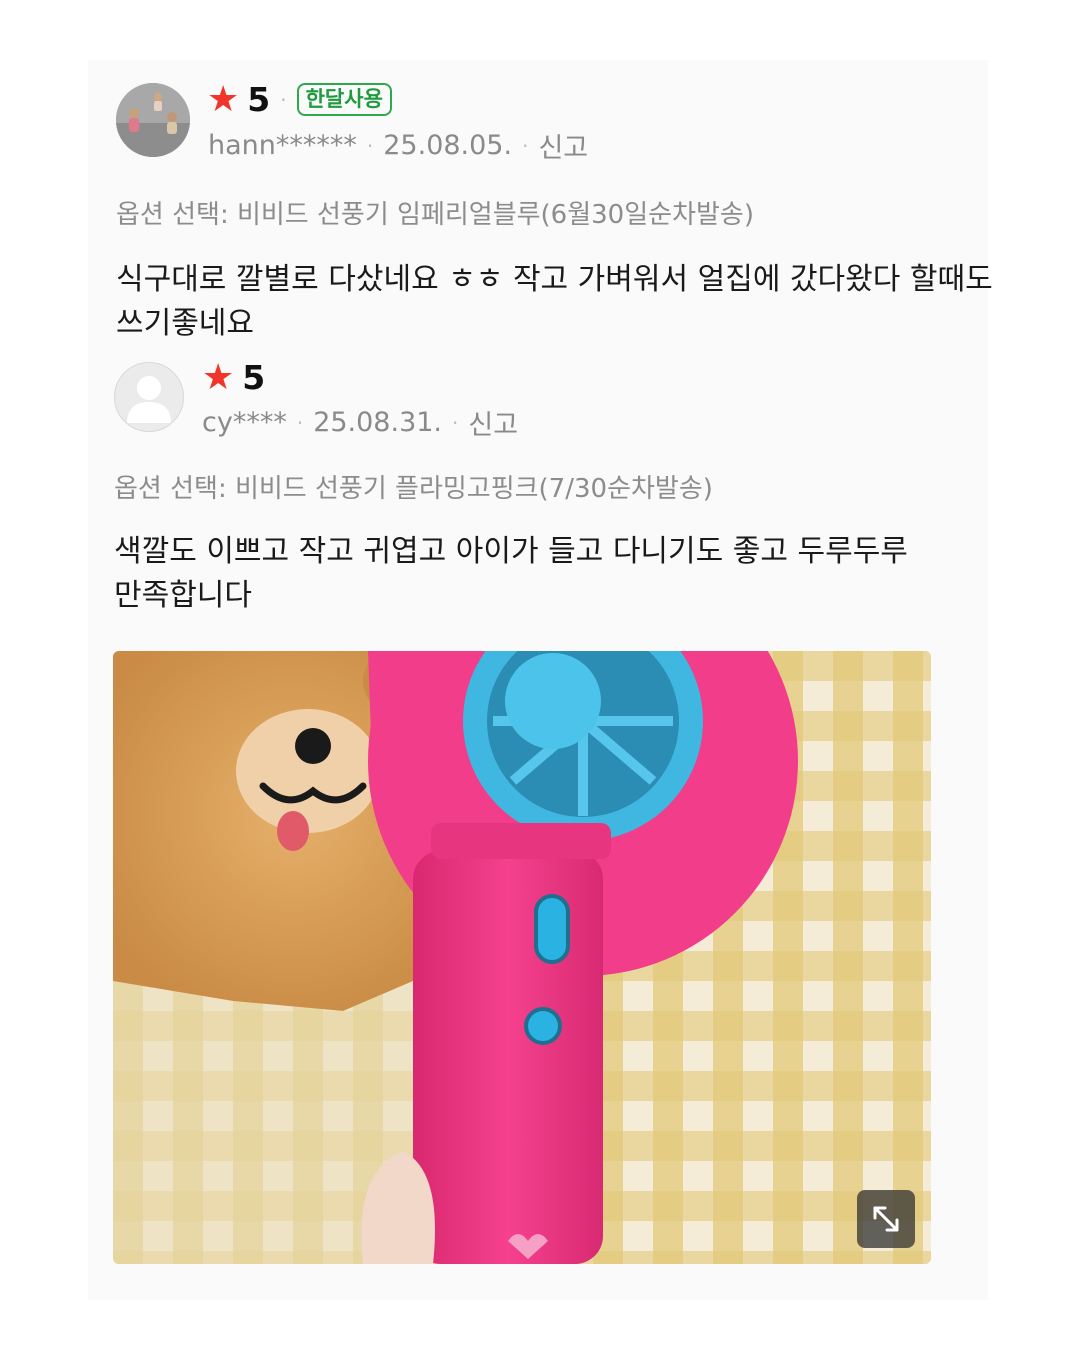 The width and height of the screenshot is (1080, 1350). I want to click on expand-icon, so click(886, 1219).